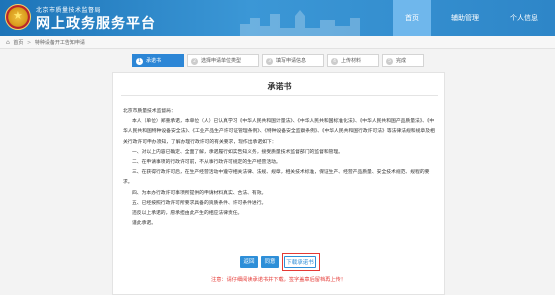 The width and height of the screenshot is (555, 295). I want to click on breadcrumb-current: 特种设备开工告知申请, so click(59, 43).